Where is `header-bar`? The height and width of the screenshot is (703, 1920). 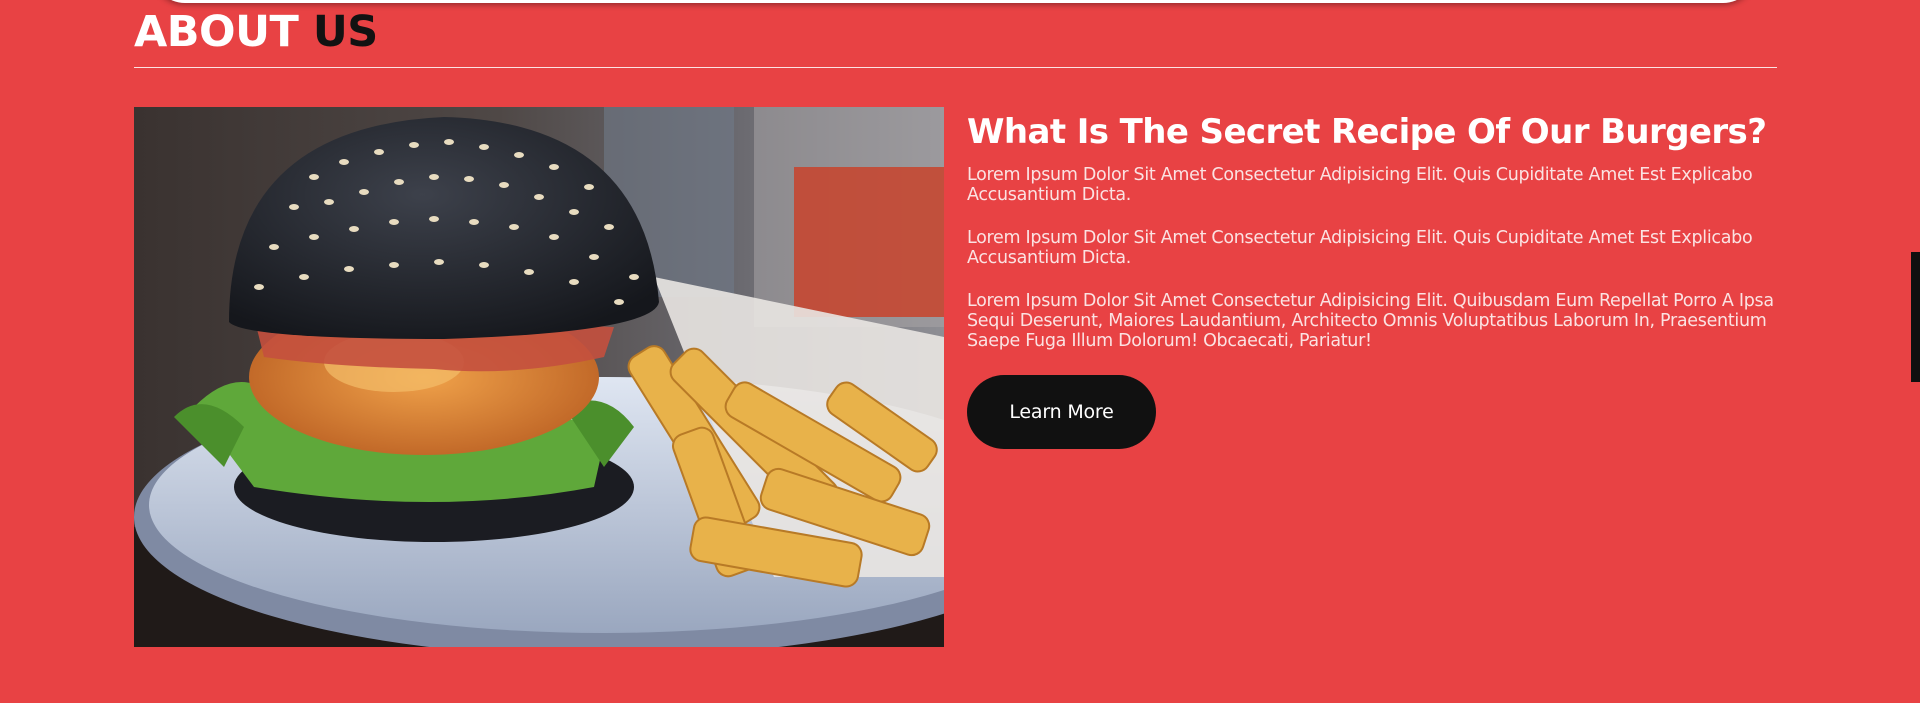
header-bar is located at coordinates (954, 1).